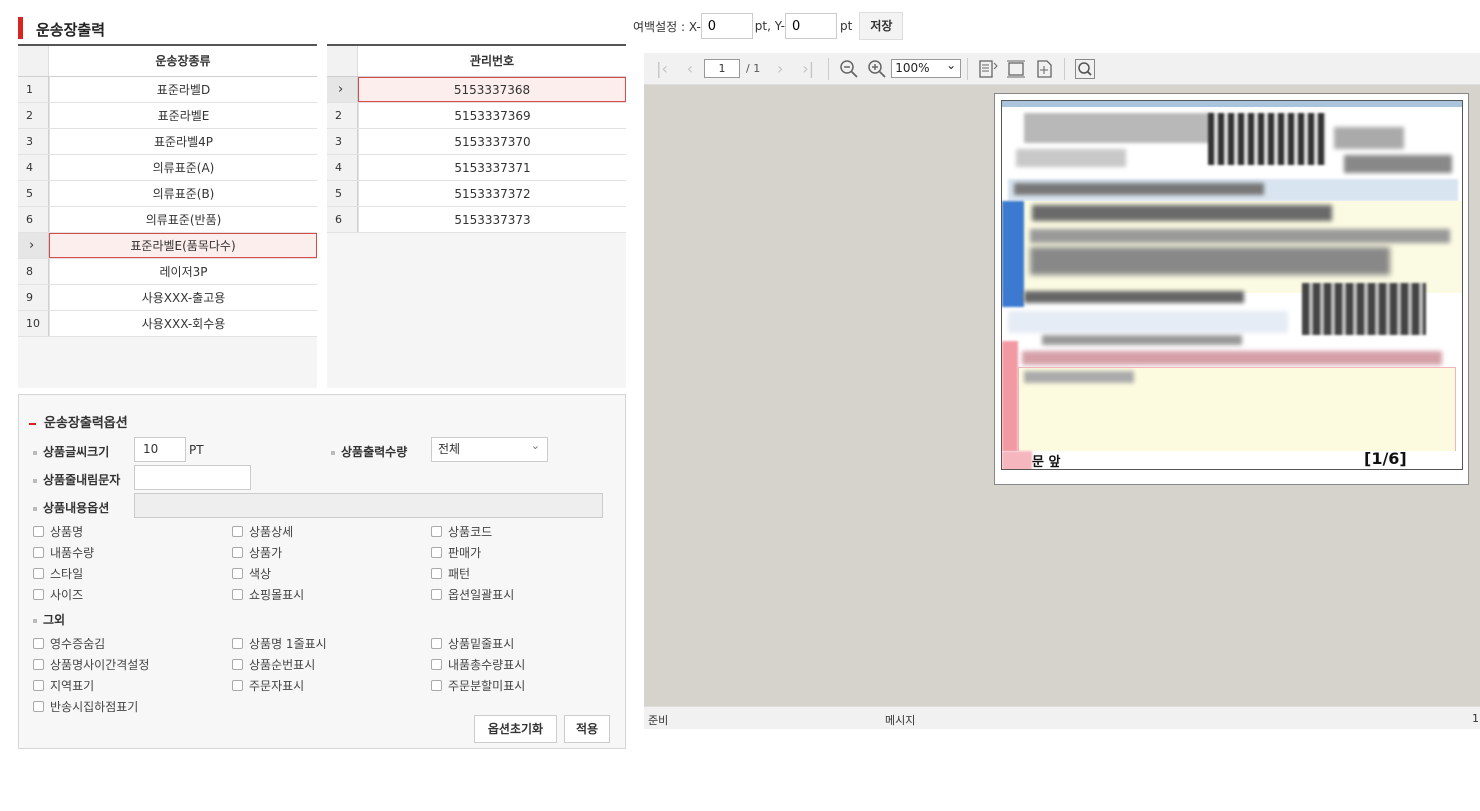  I want to click on first-page-icon: |‹, so click(662, 69).